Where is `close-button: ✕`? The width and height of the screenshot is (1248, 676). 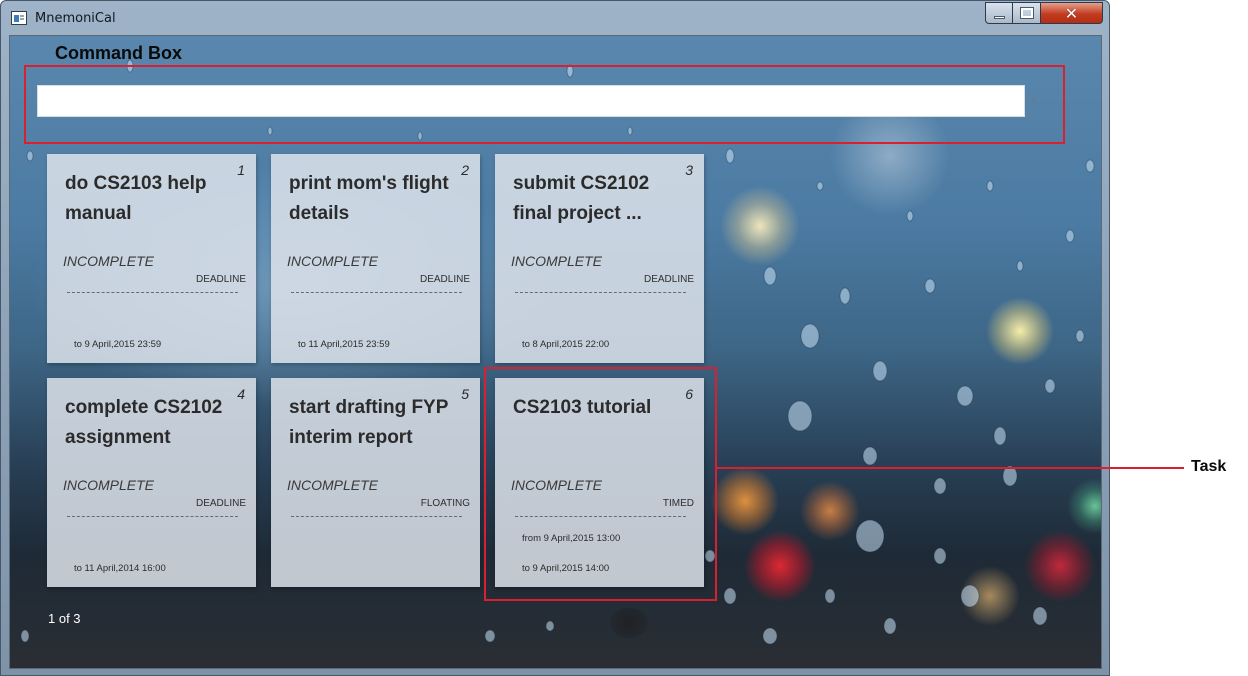
close-button: ✕ is located at coordinates (1072, 13).